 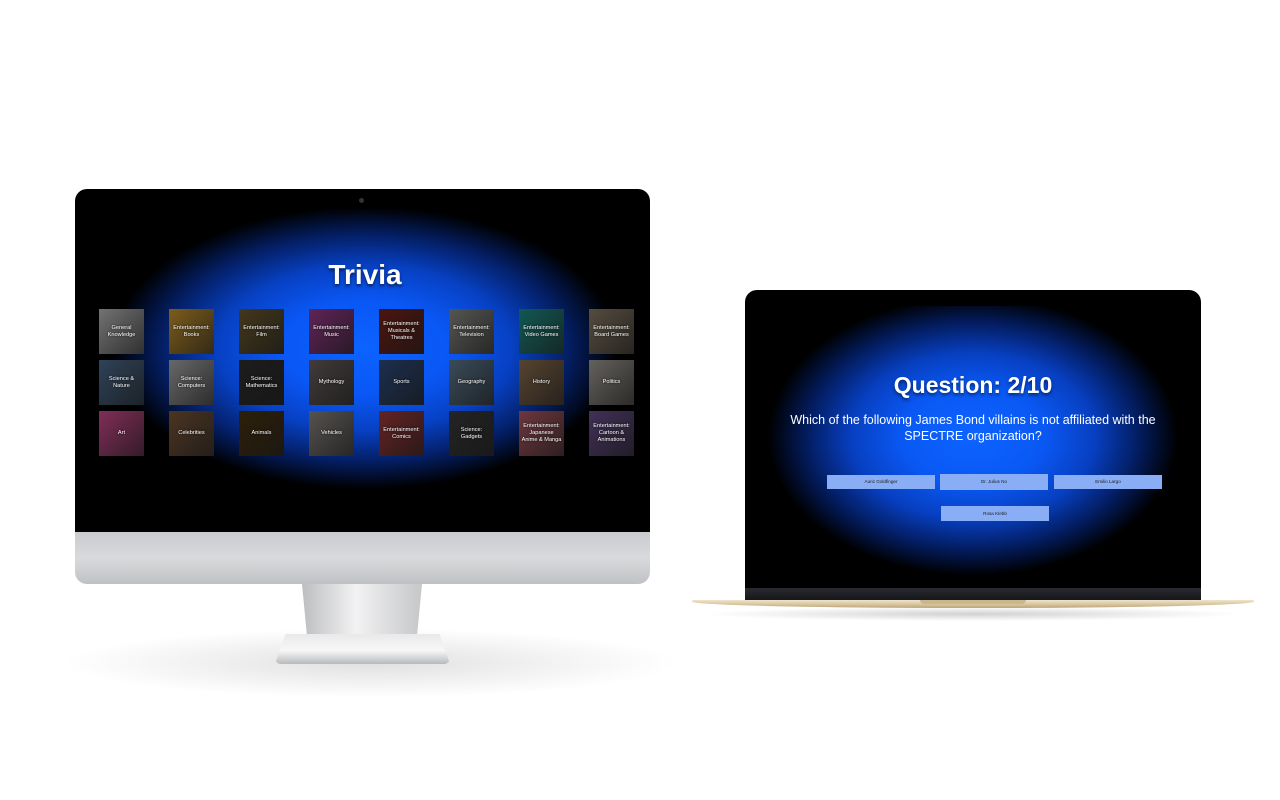 I want to click on category-label: Sports, so click(x=401, y=382).